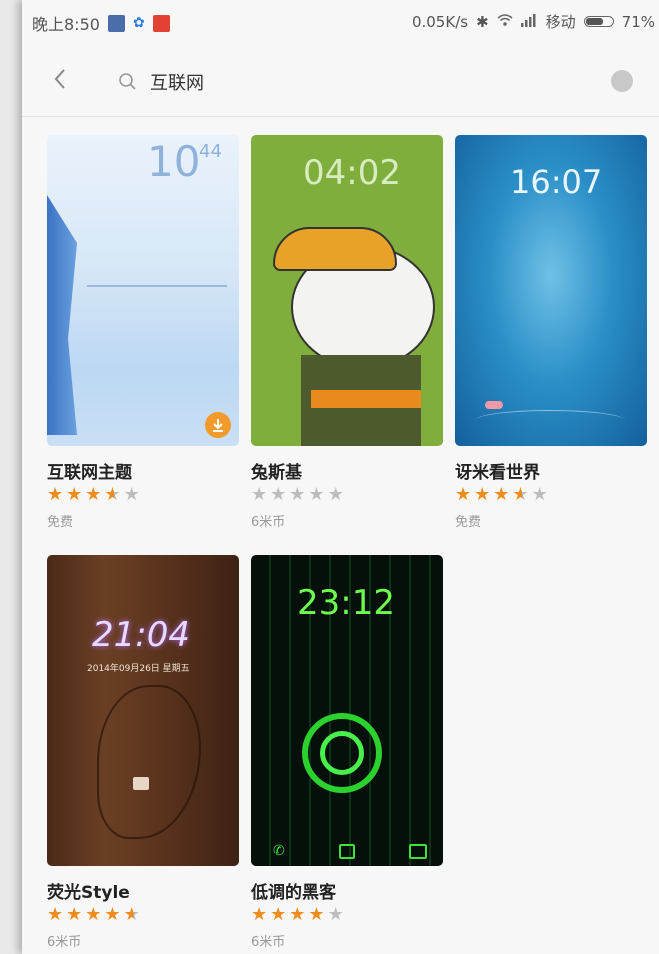  Describe the element at coordinates (143, 290) in the screenshot. I see `theme-preview-image: 10 44` at that location.